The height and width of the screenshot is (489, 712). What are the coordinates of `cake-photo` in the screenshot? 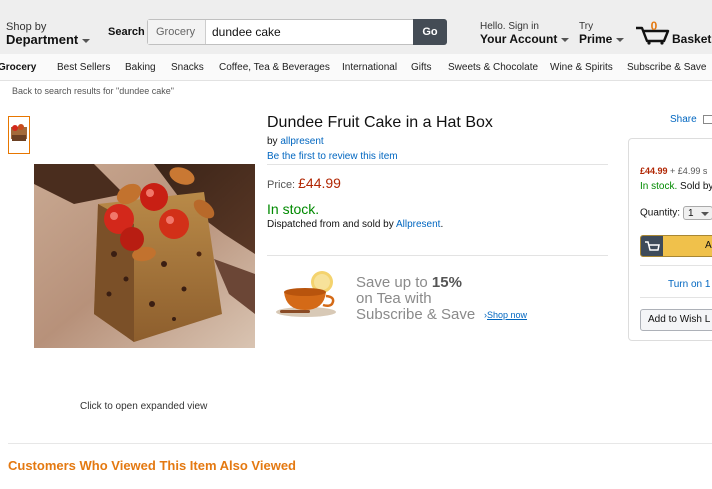 It's located at (144, 256).